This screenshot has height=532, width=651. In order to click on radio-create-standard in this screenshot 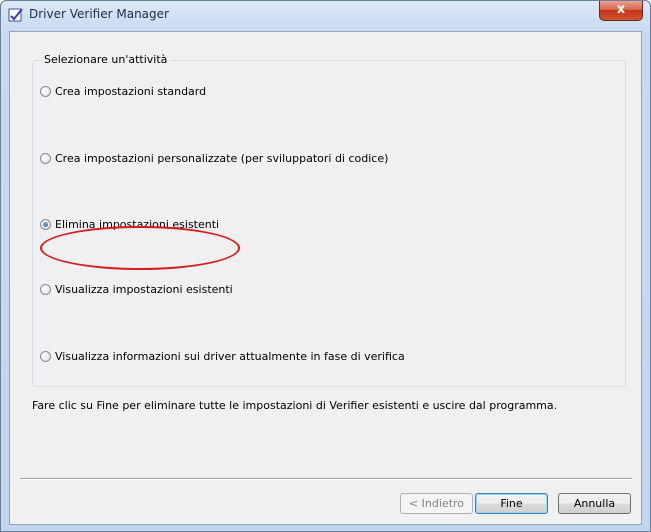, I will do `click(45, 91)`.